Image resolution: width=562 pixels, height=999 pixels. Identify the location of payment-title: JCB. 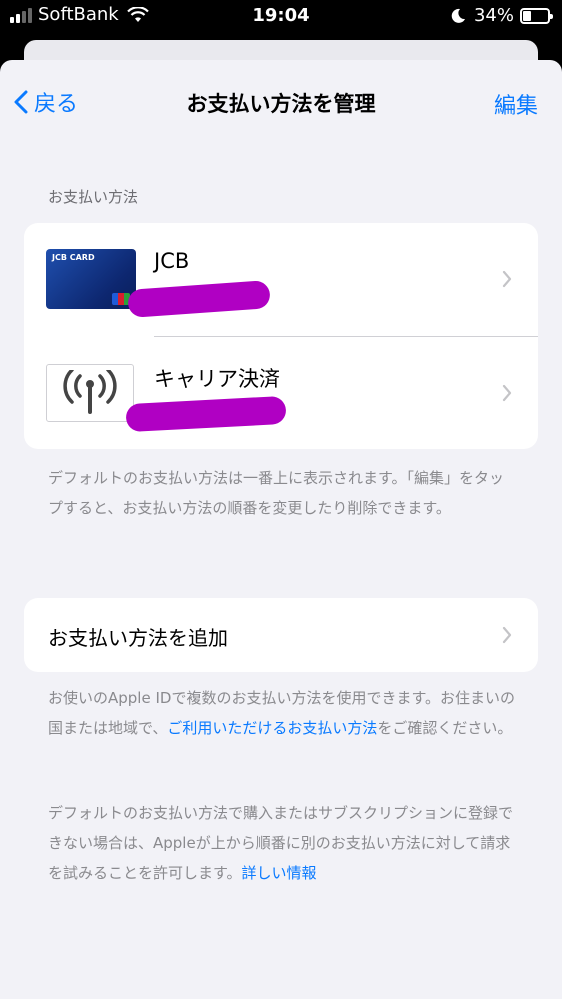
(172, 261).